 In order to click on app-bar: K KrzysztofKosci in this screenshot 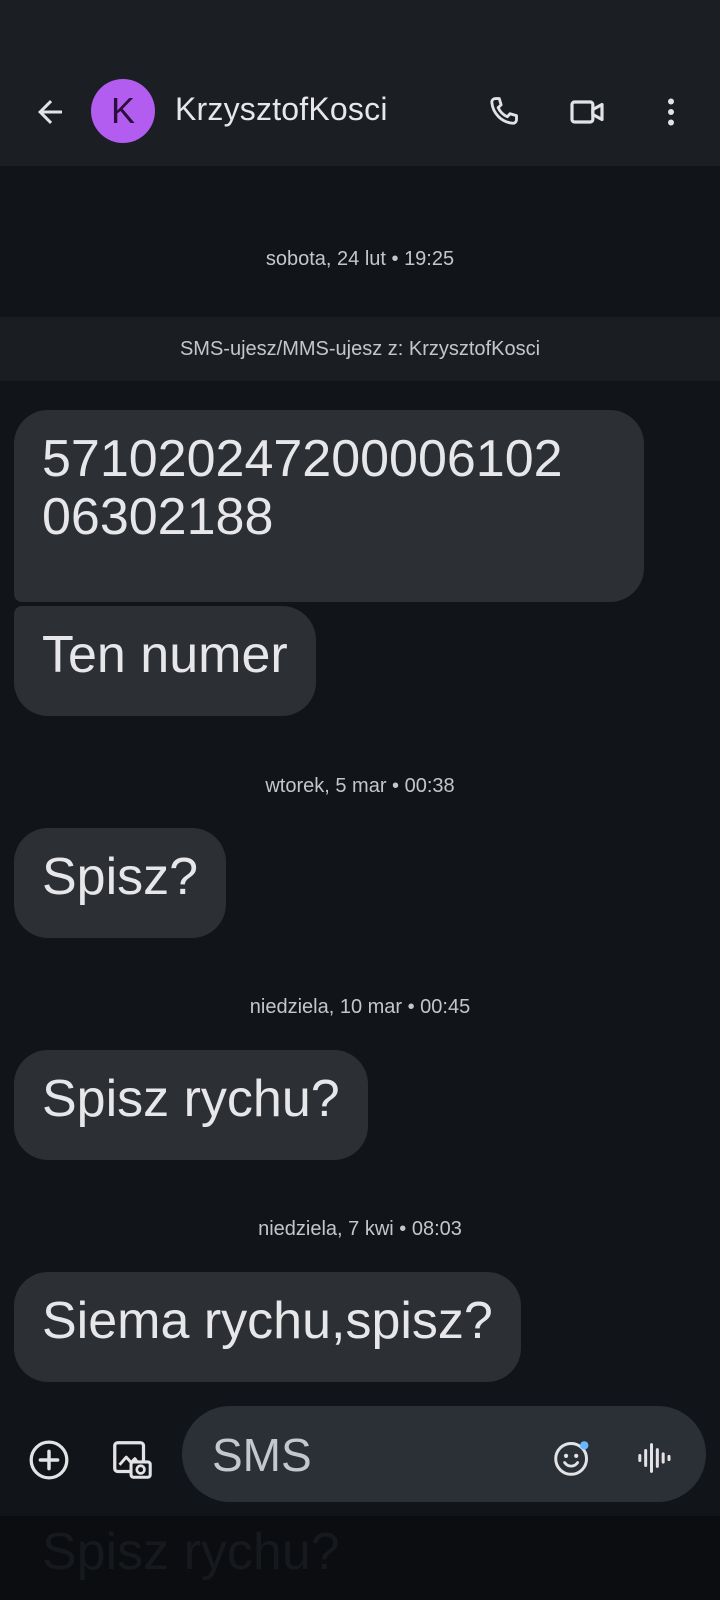, I will do `click(360, 113)`.